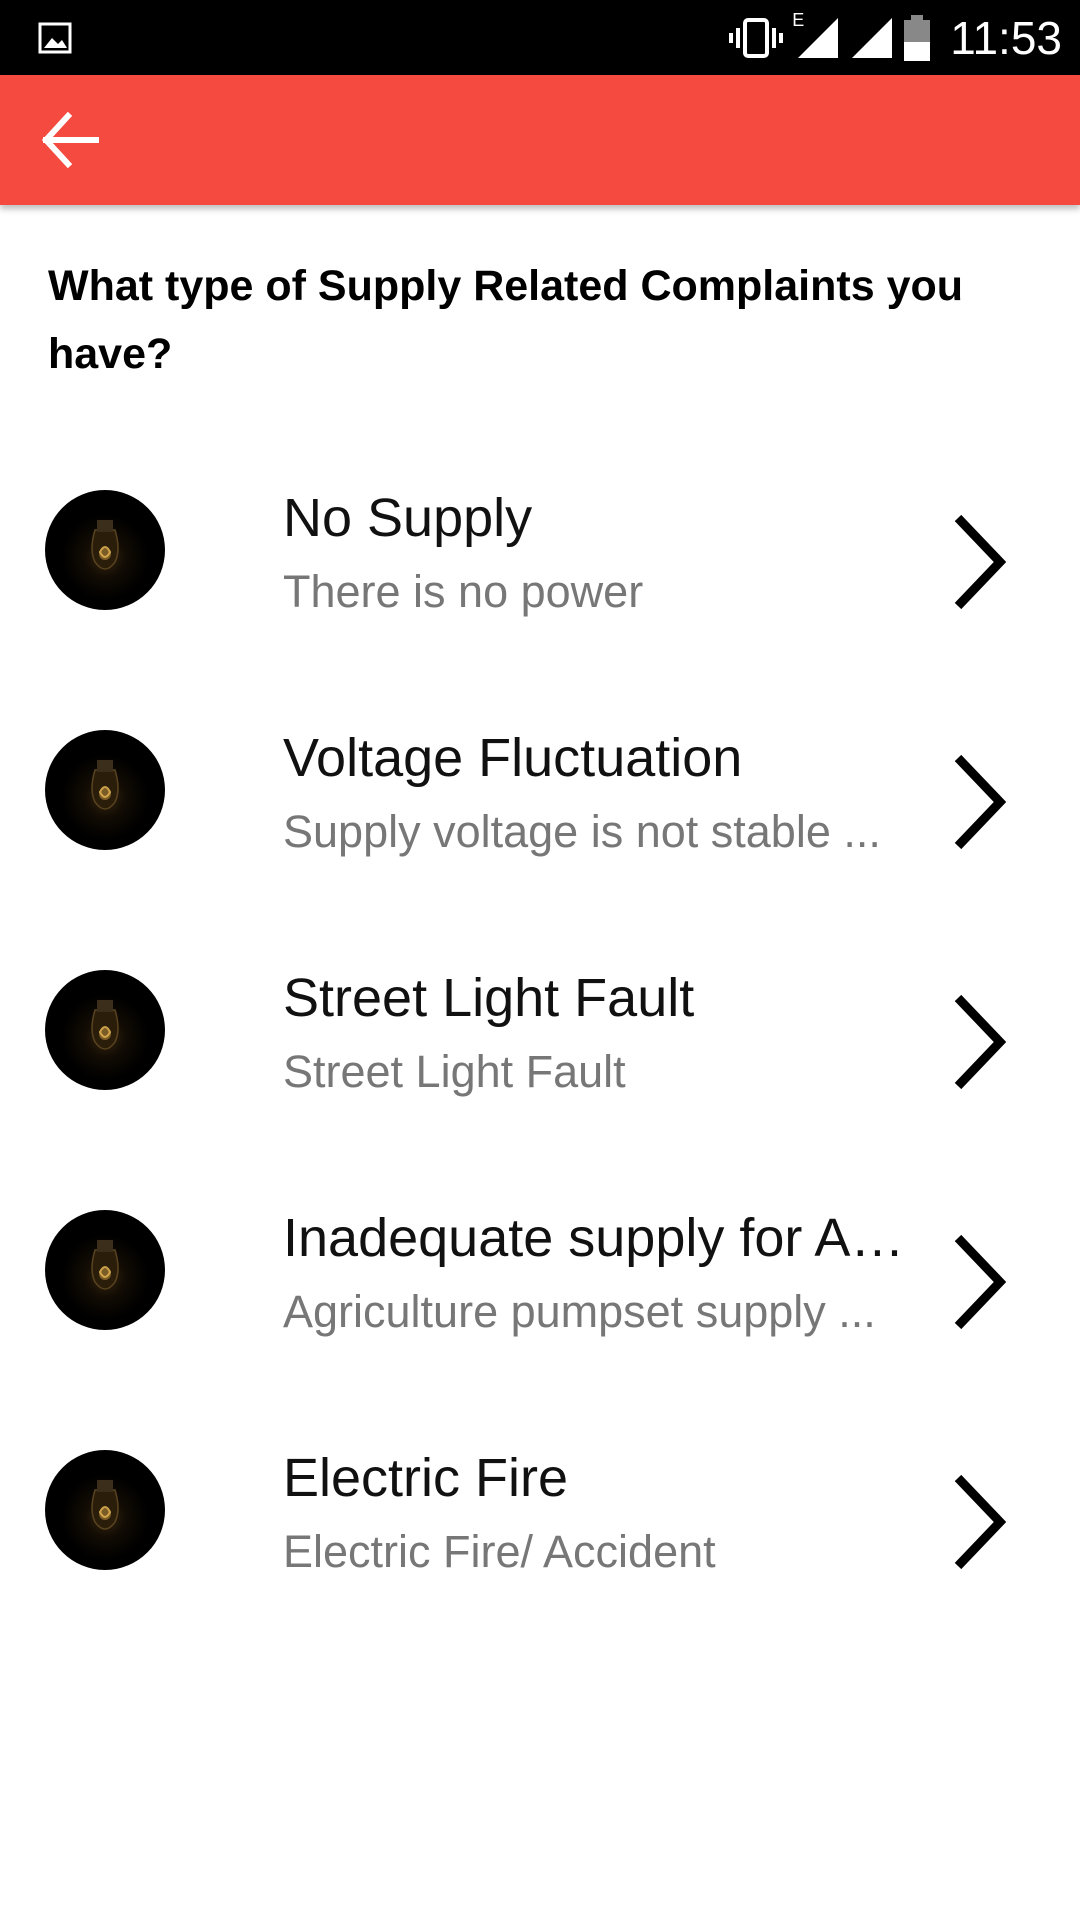 Image resolution: width=1080 pixels, height=1920 pixels. I want to click on complaint-item-street-light-fault: Street Light Fault Street Light Fault, so click(540, 1050).